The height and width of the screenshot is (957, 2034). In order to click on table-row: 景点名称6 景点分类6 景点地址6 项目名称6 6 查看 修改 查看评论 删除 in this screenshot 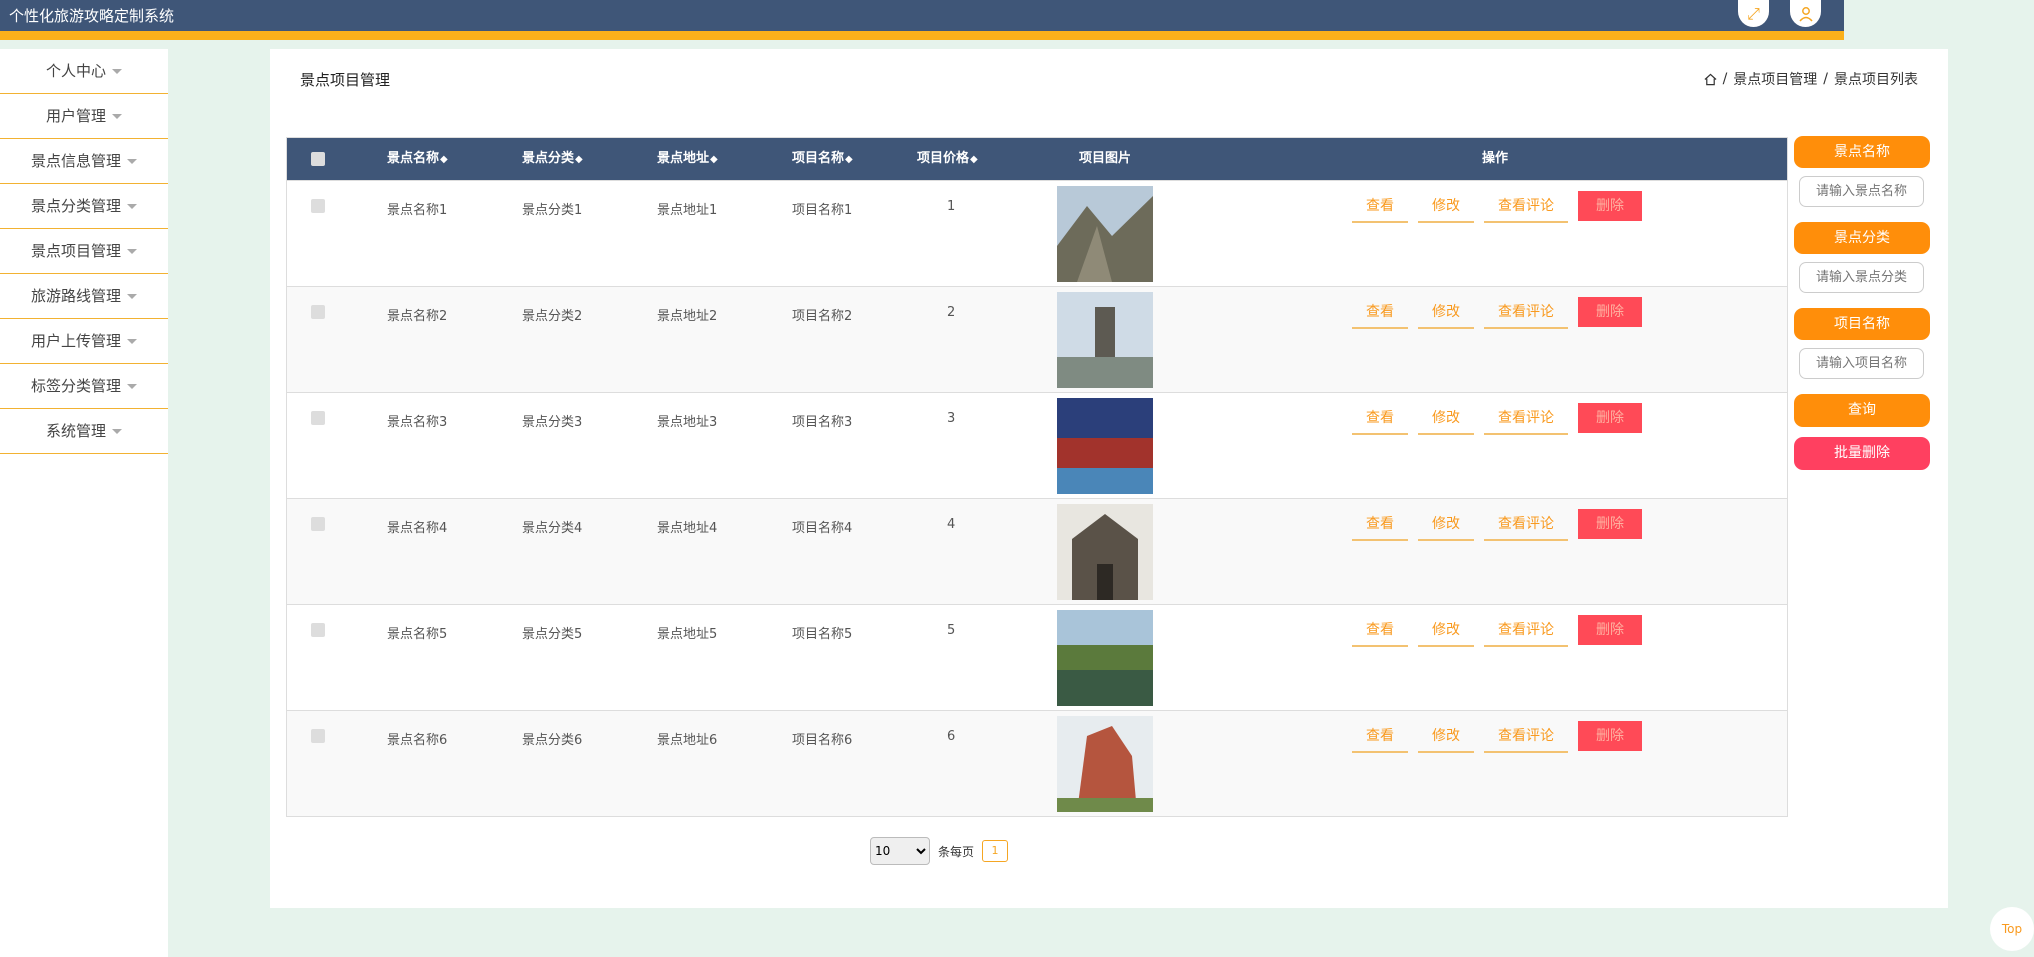, I will do `click(1037, 763)`.